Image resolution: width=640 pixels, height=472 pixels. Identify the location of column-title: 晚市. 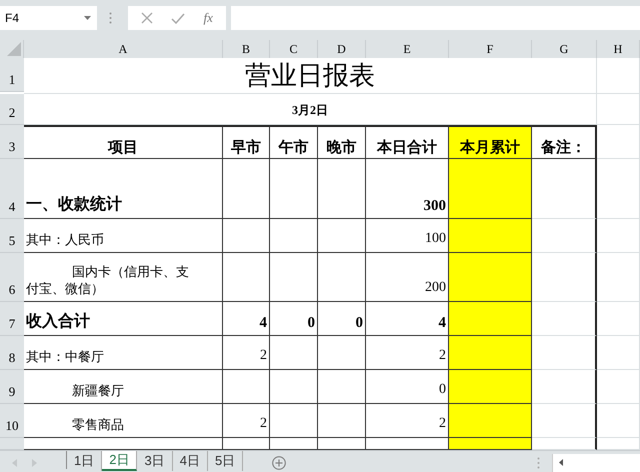
(342, 142).